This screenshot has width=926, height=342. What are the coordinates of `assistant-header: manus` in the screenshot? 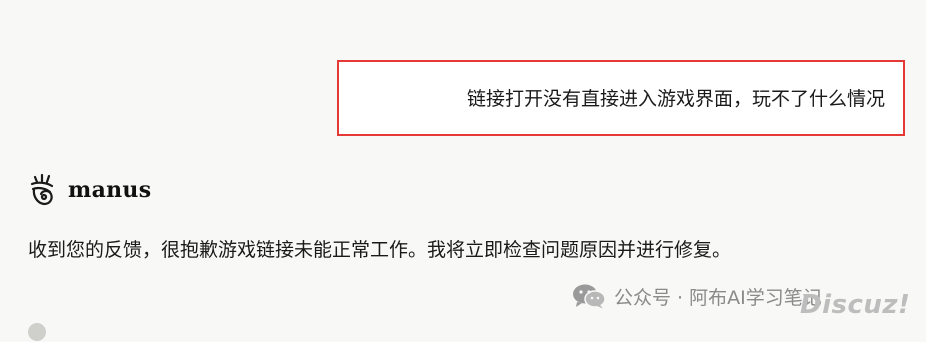 It's located at (89, 190).